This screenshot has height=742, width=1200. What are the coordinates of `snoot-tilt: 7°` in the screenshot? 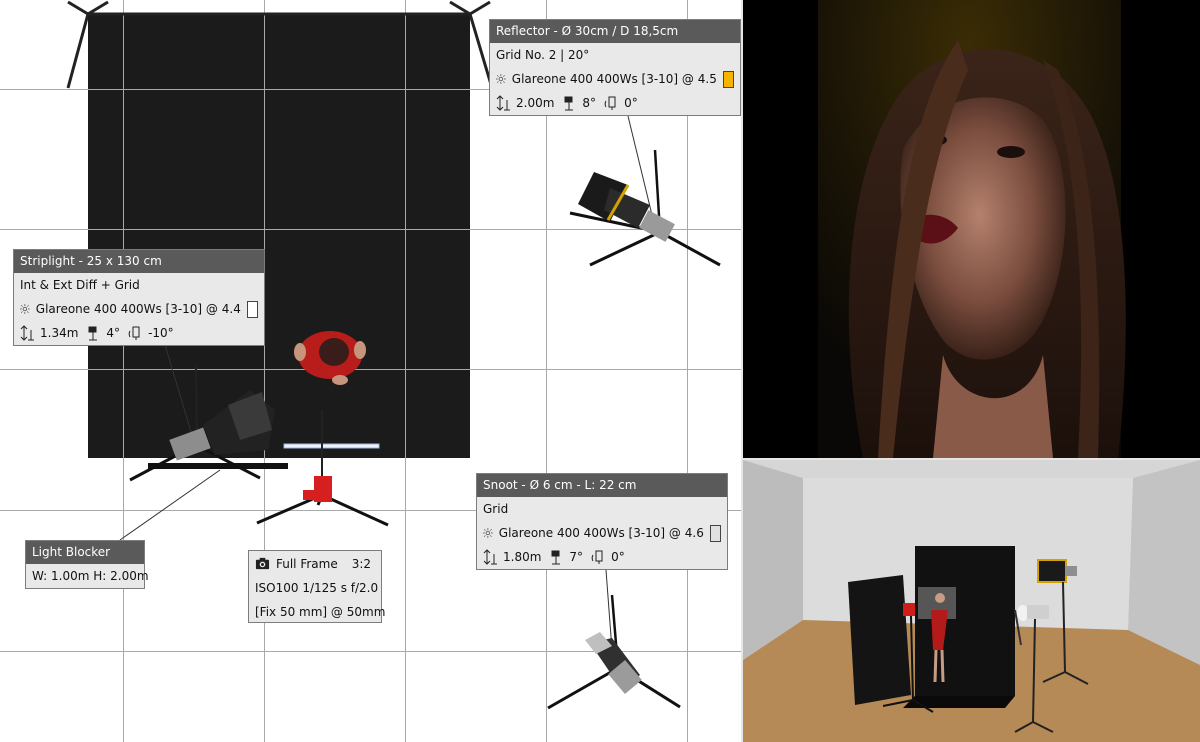 It's located at (576, 557).